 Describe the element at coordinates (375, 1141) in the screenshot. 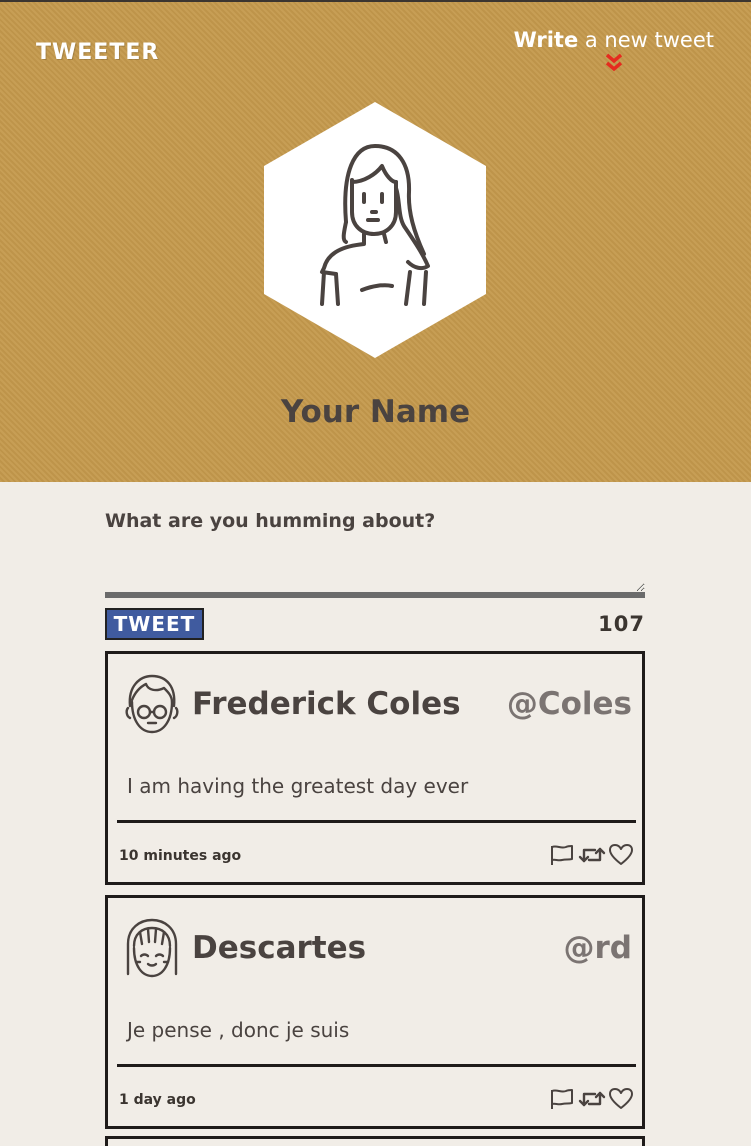

I see `tweet-card-partial` at that location.